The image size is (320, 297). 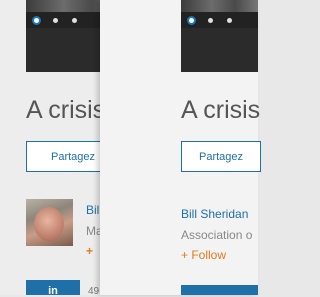 What do you see at coordinates (53, 291) in the screenshot?
I see `linkedin-icon: in` at bounding box center [53, 291].